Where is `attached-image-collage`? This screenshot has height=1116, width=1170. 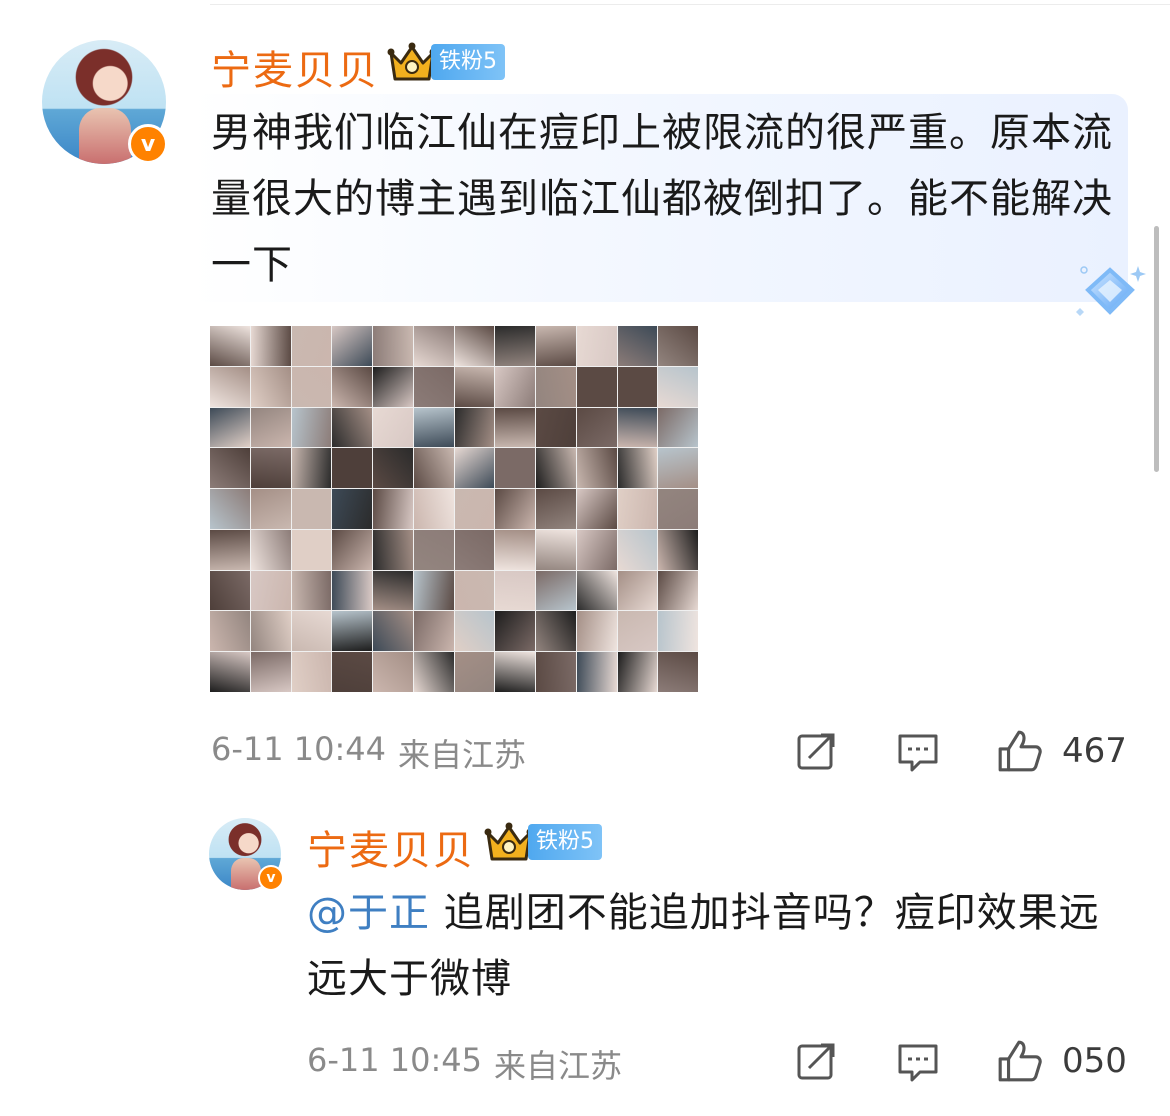 attached-image-collage is located at coordinates (454, 509).